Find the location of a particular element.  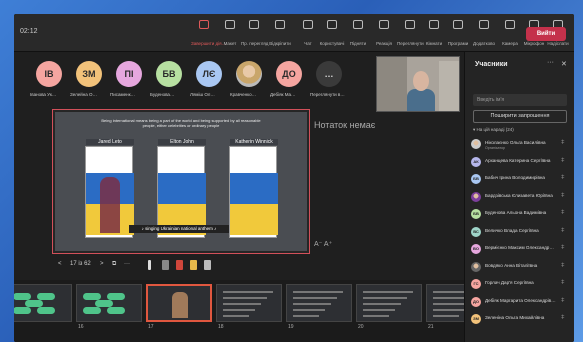

participant-avatar: БВ is located at coordinates (169, 74).